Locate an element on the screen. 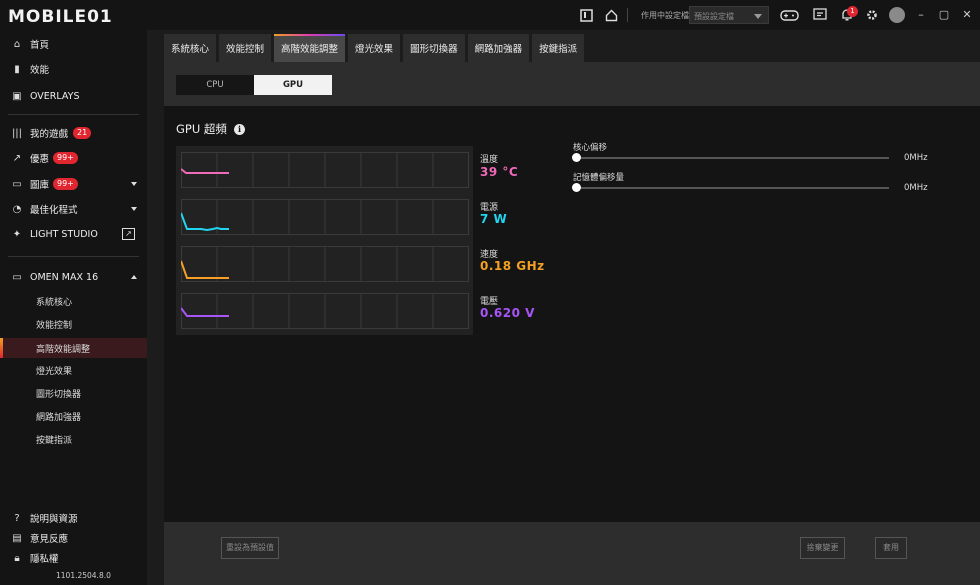 This screenshot has width=980, height=585. tab-system-core: 系統核心 is located at coordinates (190, 48).